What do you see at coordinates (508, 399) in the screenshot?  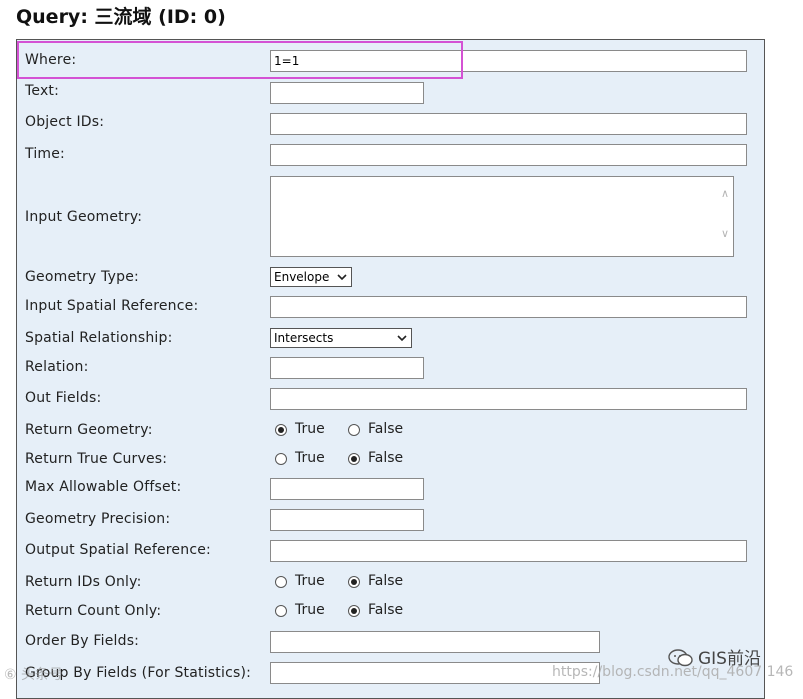 I see `out-fields-input` at bounding box center [508, 399].